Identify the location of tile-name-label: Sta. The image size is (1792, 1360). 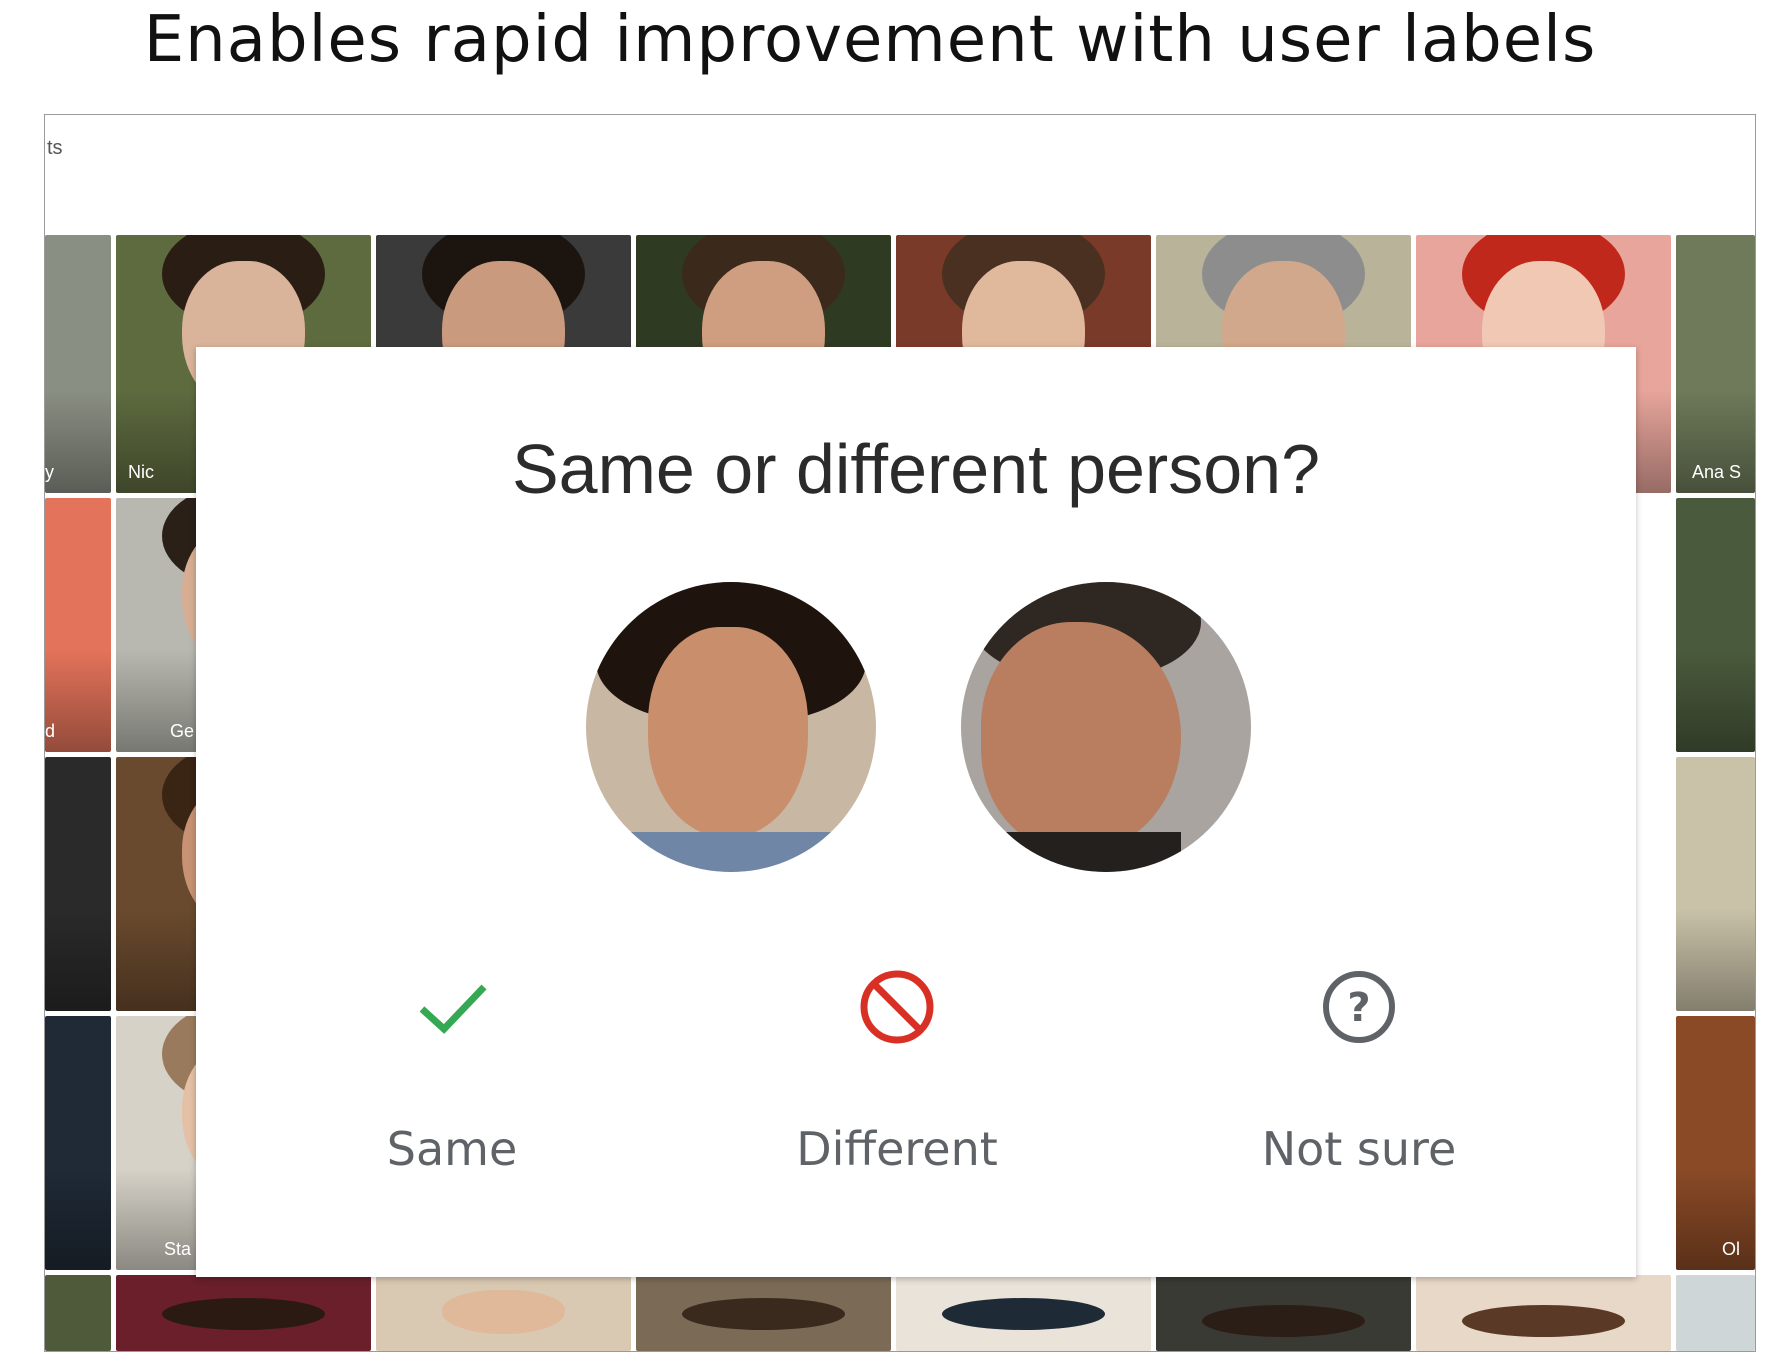
(178, 1249).